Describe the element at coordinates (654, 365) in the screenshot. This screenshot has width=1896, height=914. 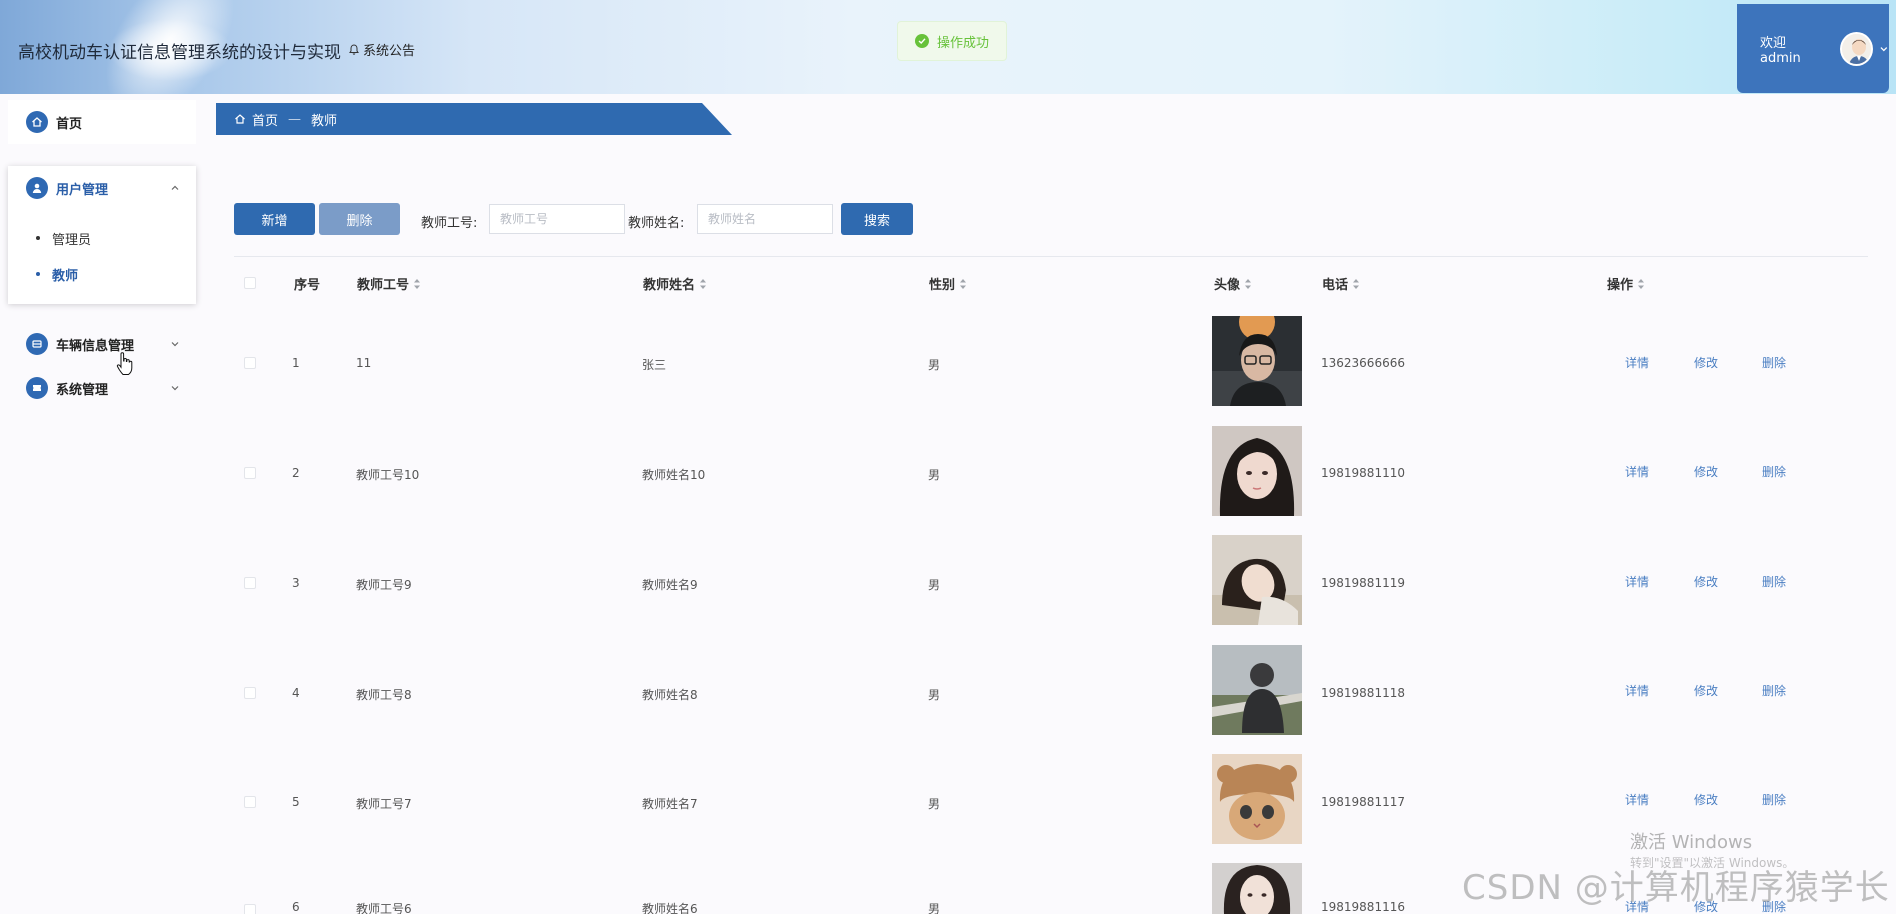
I see `cell-teacher-name: 张三` at that location.